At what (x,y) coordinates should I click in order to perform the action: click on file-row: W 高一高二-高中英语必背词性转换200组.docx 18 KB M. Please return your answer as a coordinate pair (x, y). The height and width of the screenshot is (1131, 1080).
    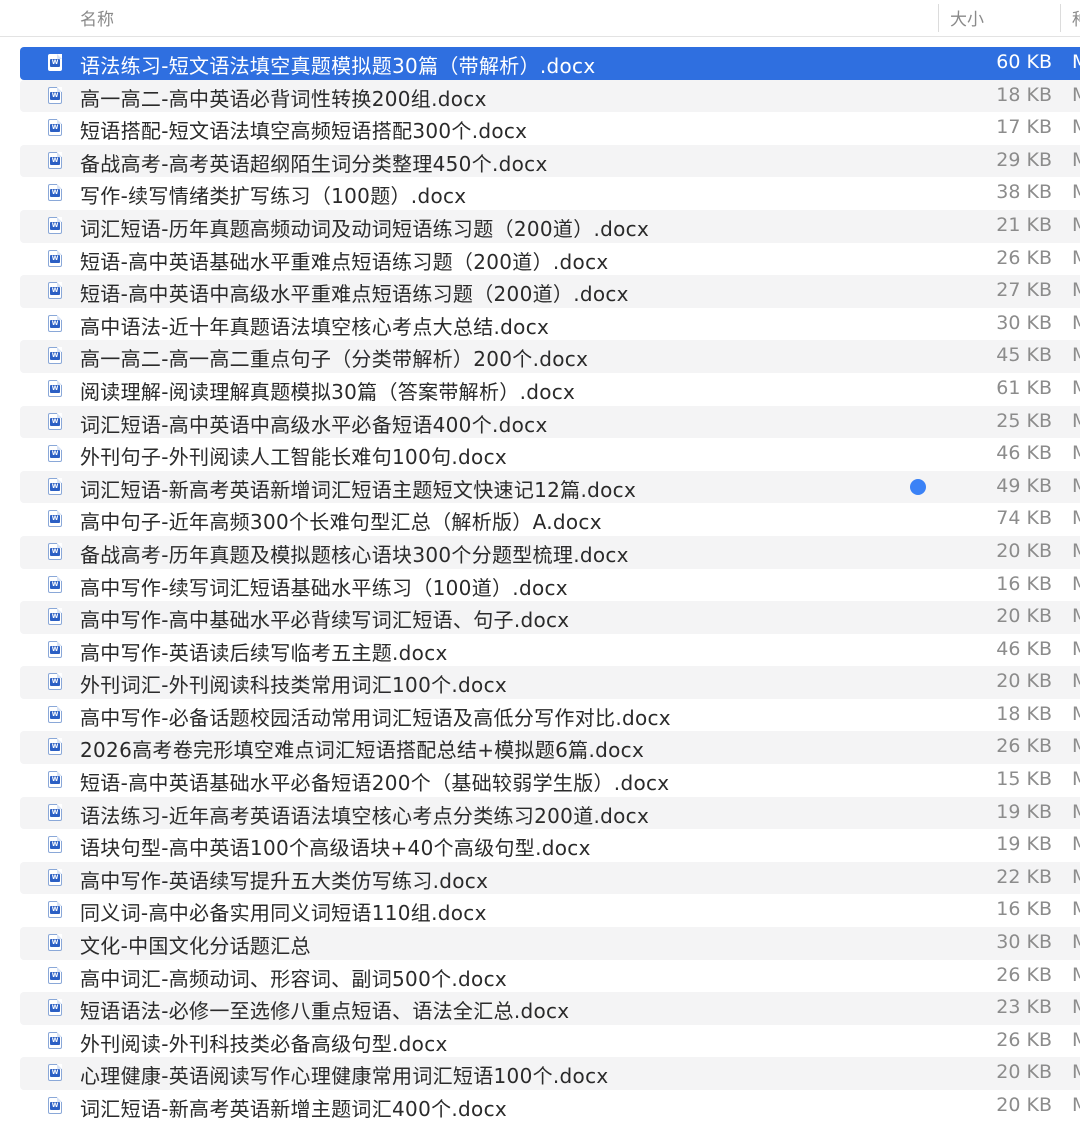
    Looking at the image, I should click on (550, 96).